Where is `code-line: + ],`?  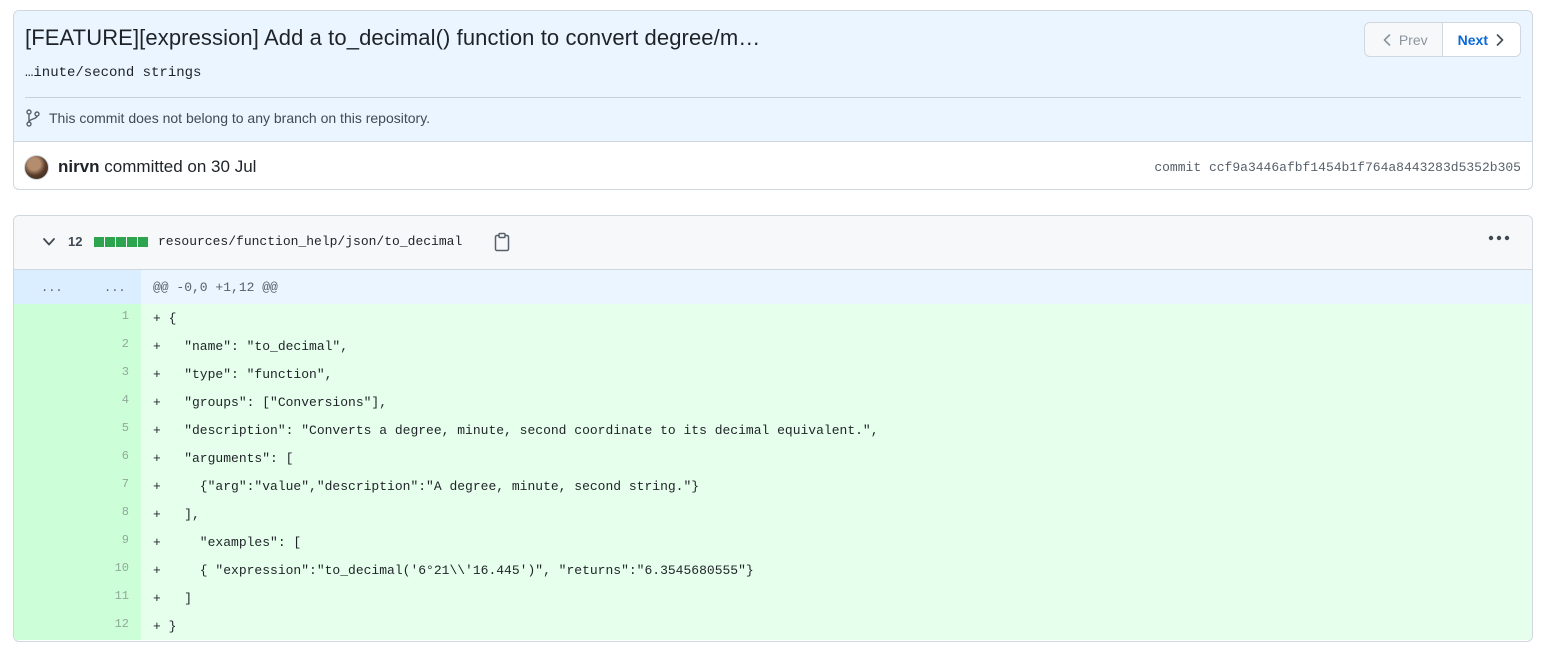 code-line: + ], is located at coordinates (176, 514).